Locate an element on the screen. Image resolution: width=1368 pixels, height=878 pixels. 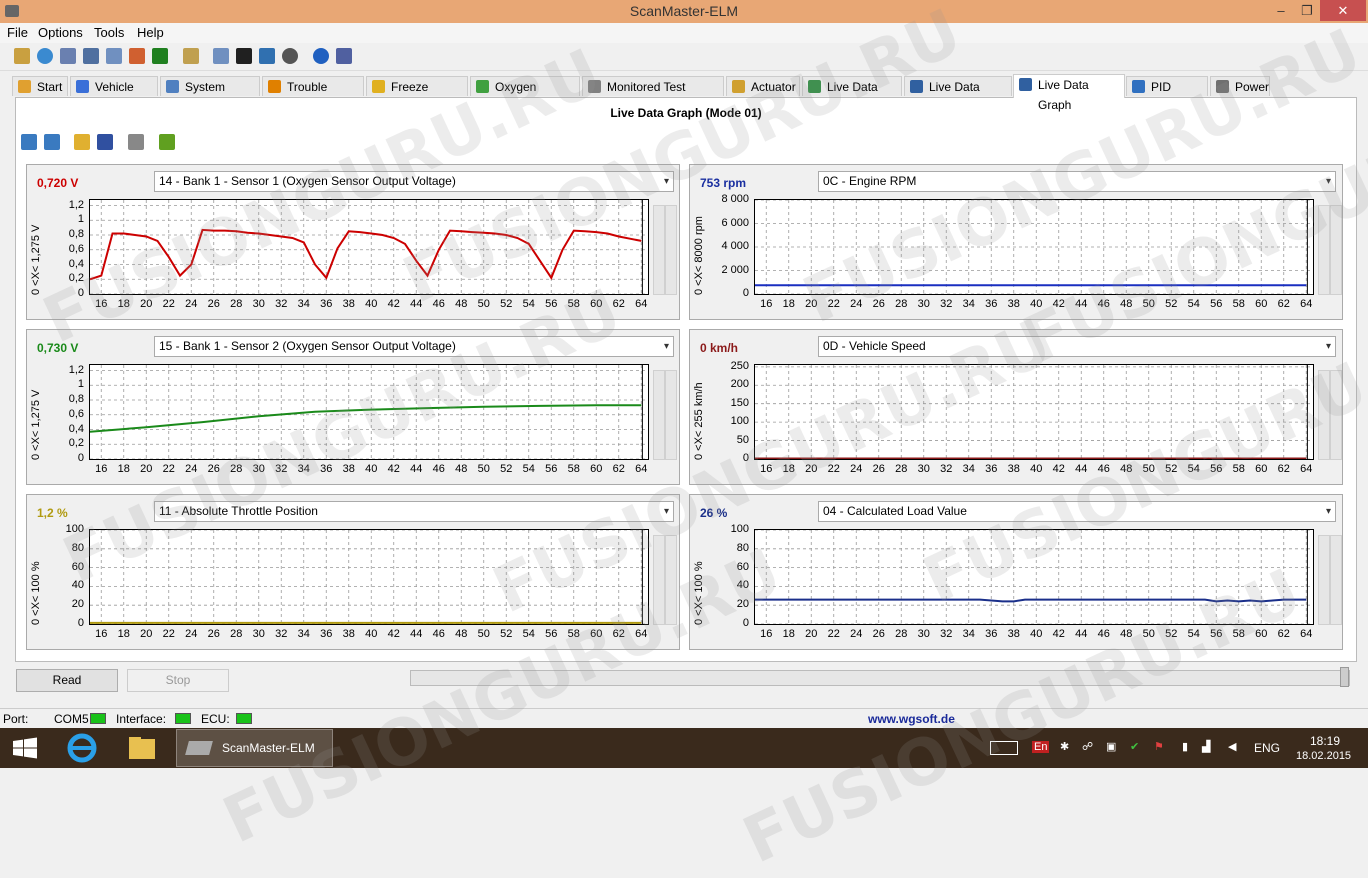
stop-button: Stop is located at coordinates (178, 680).